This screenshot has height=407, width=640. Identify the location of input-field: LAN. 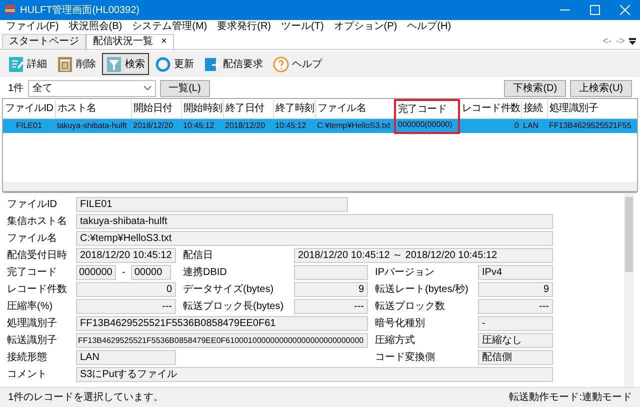
(126, 357).